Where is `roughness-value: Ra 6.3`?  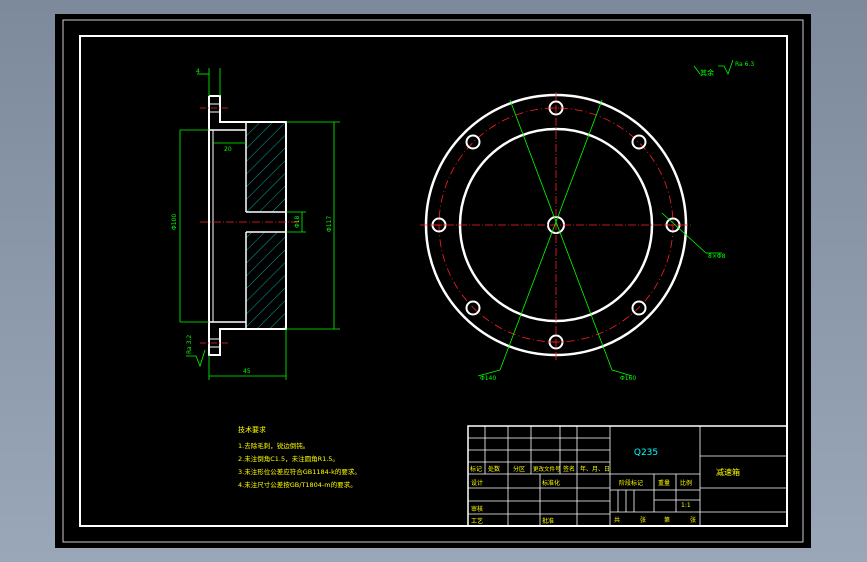 roughness-value: Ra 6.3 is located at coordinates (744, 64).